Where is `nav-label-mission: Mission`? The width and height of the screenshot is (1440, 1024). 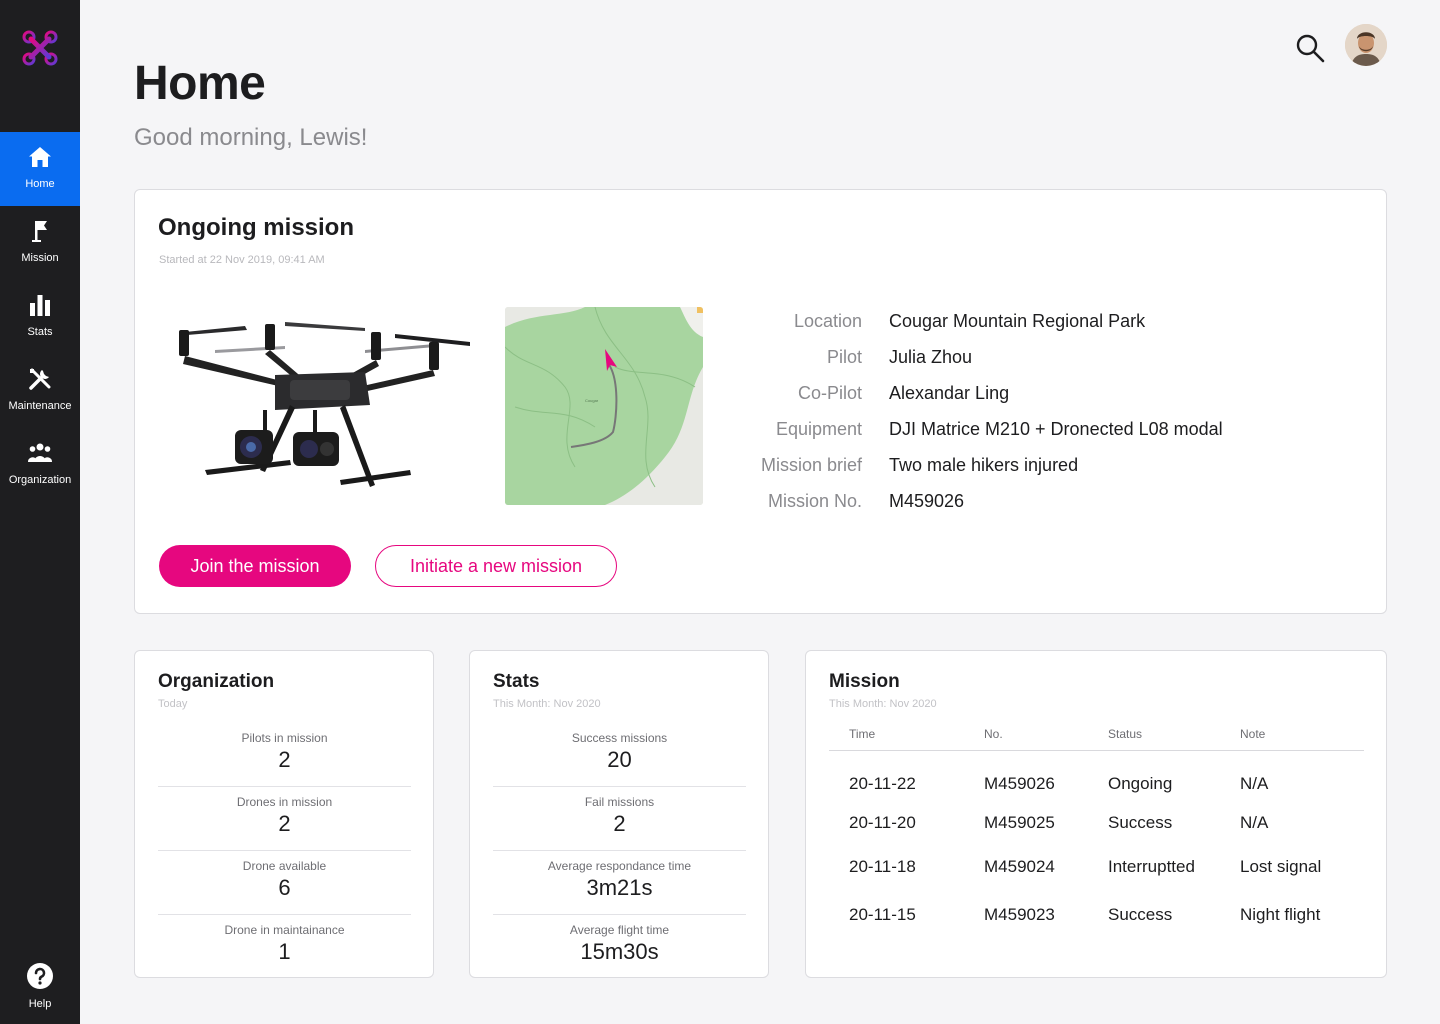
nav-label-mission: Mission is located at coordinates (40, 258).